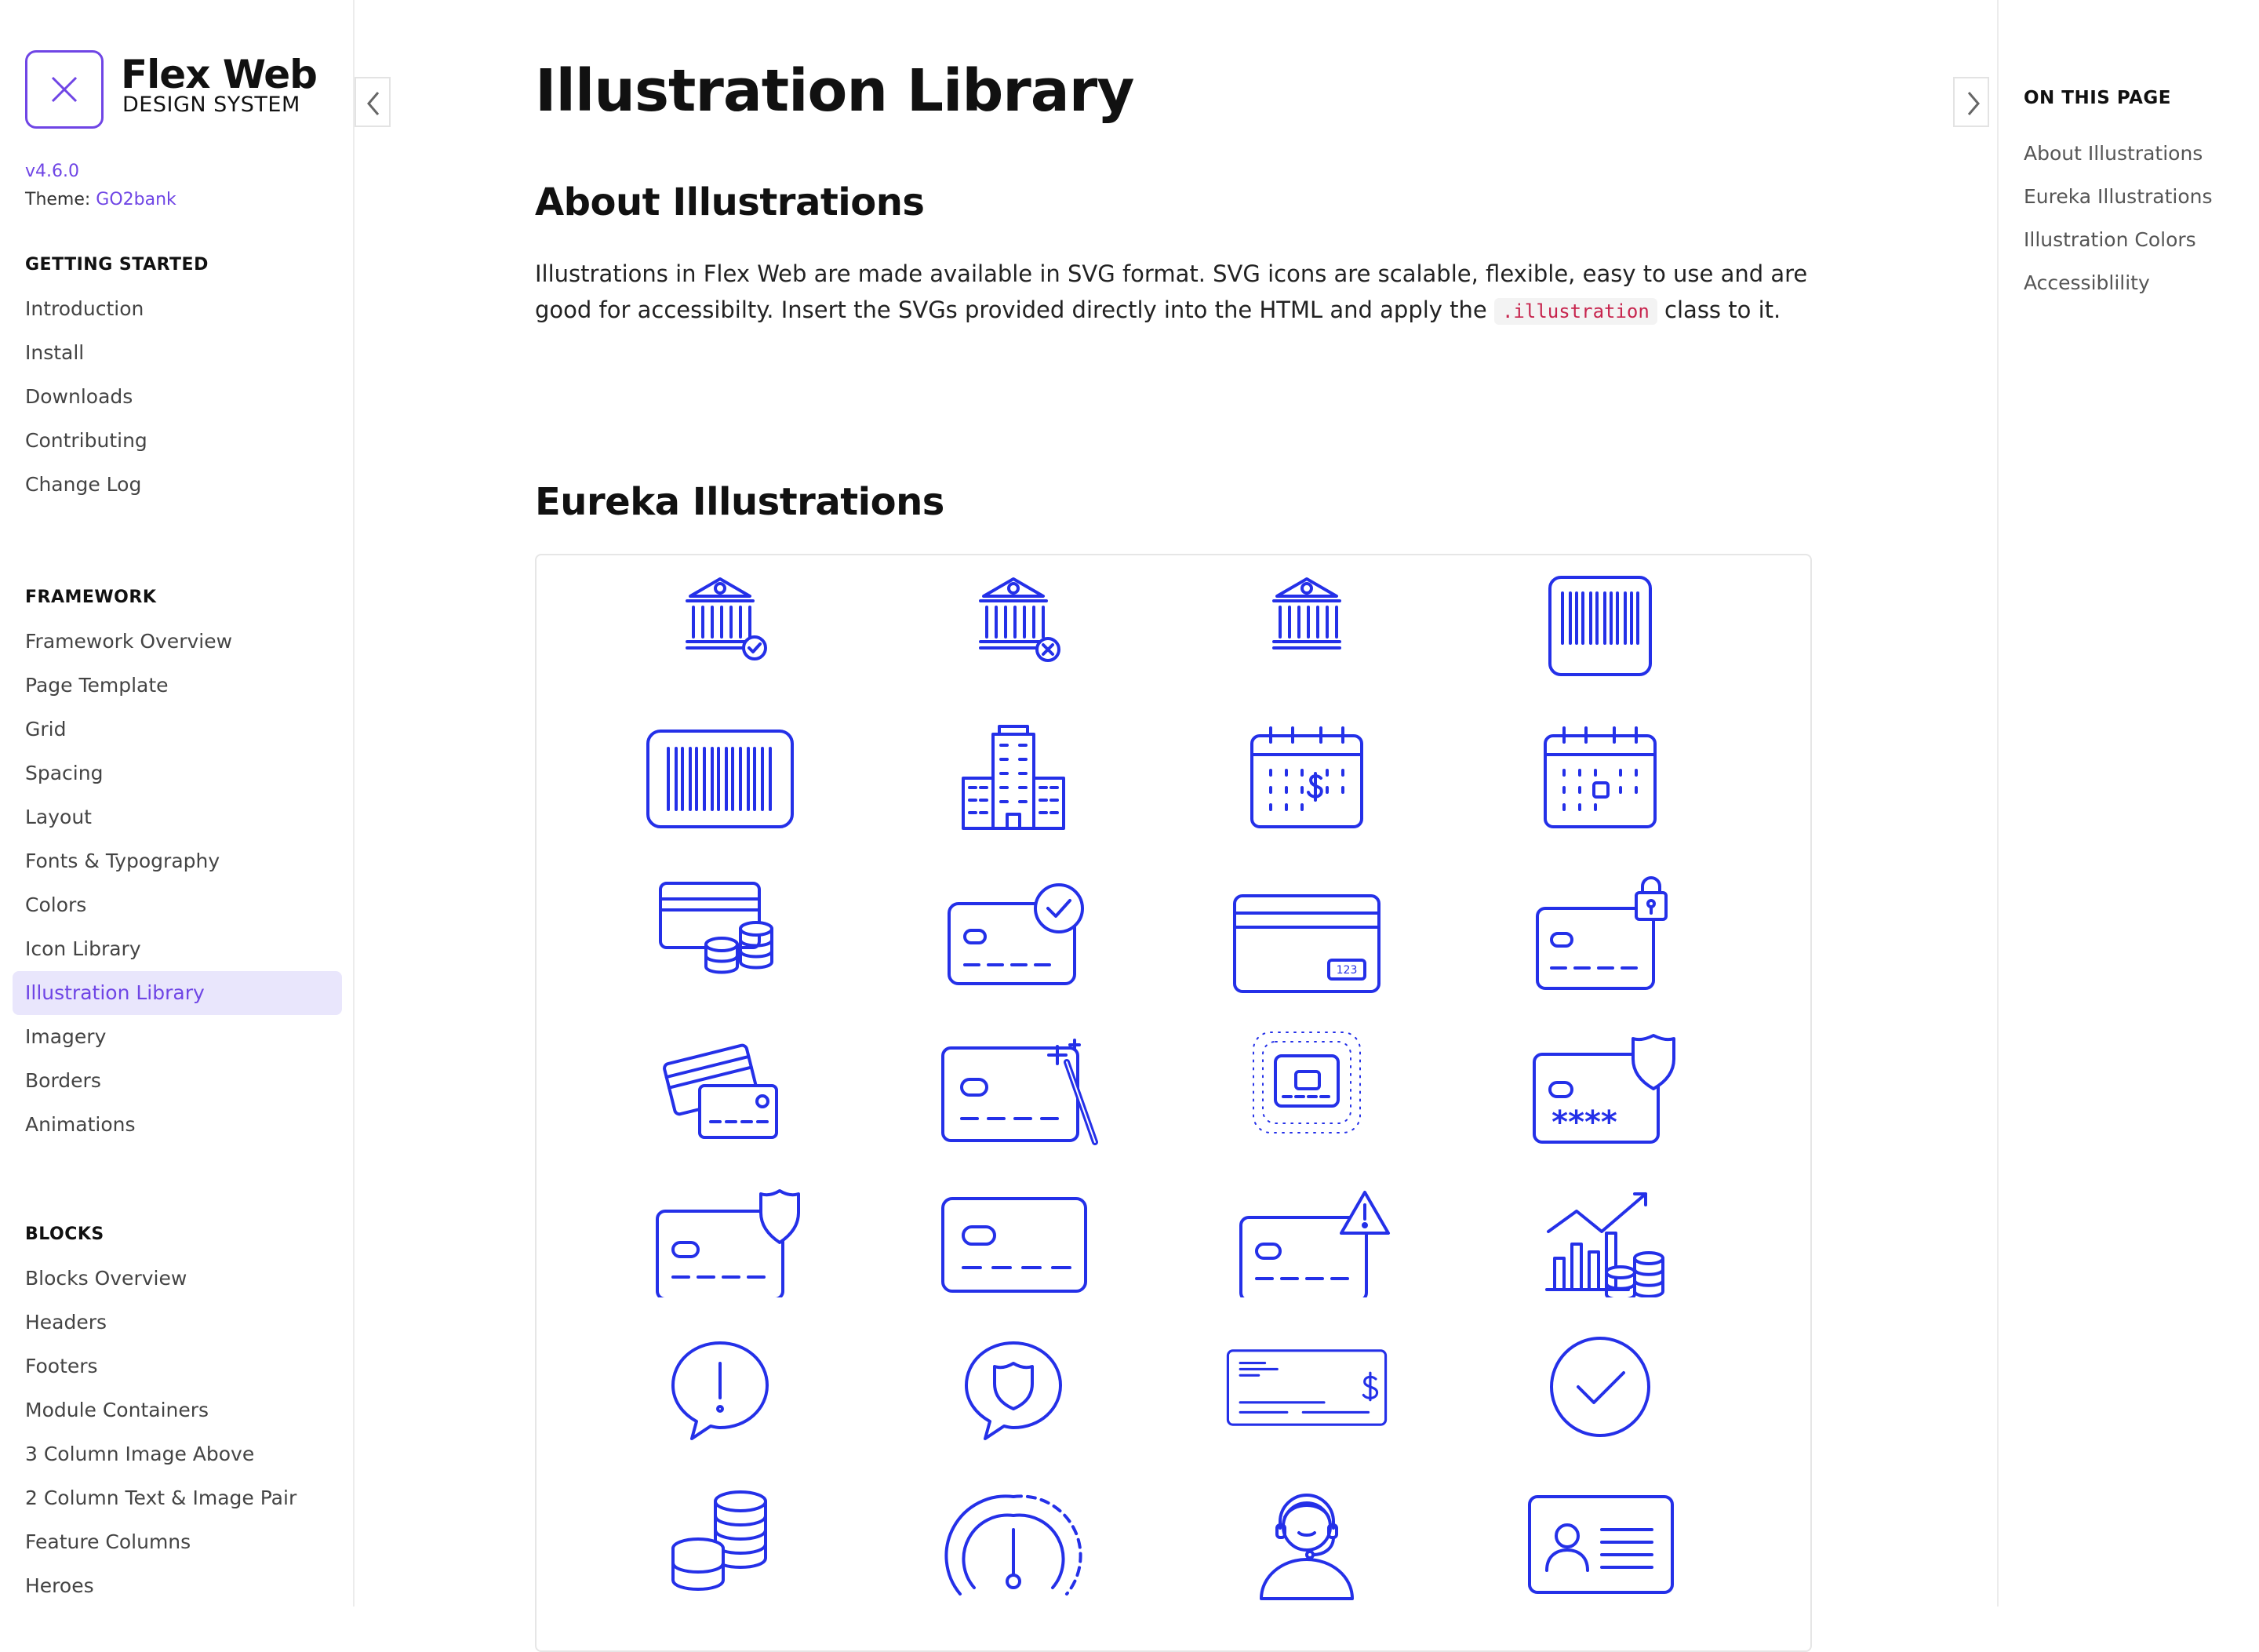 The width and height of the screenshot is (2259, 1652). What do you see at coordinates (720, 923) in the screenshot?
I see `cards-coins-icon` at bounding box center [720, 923].